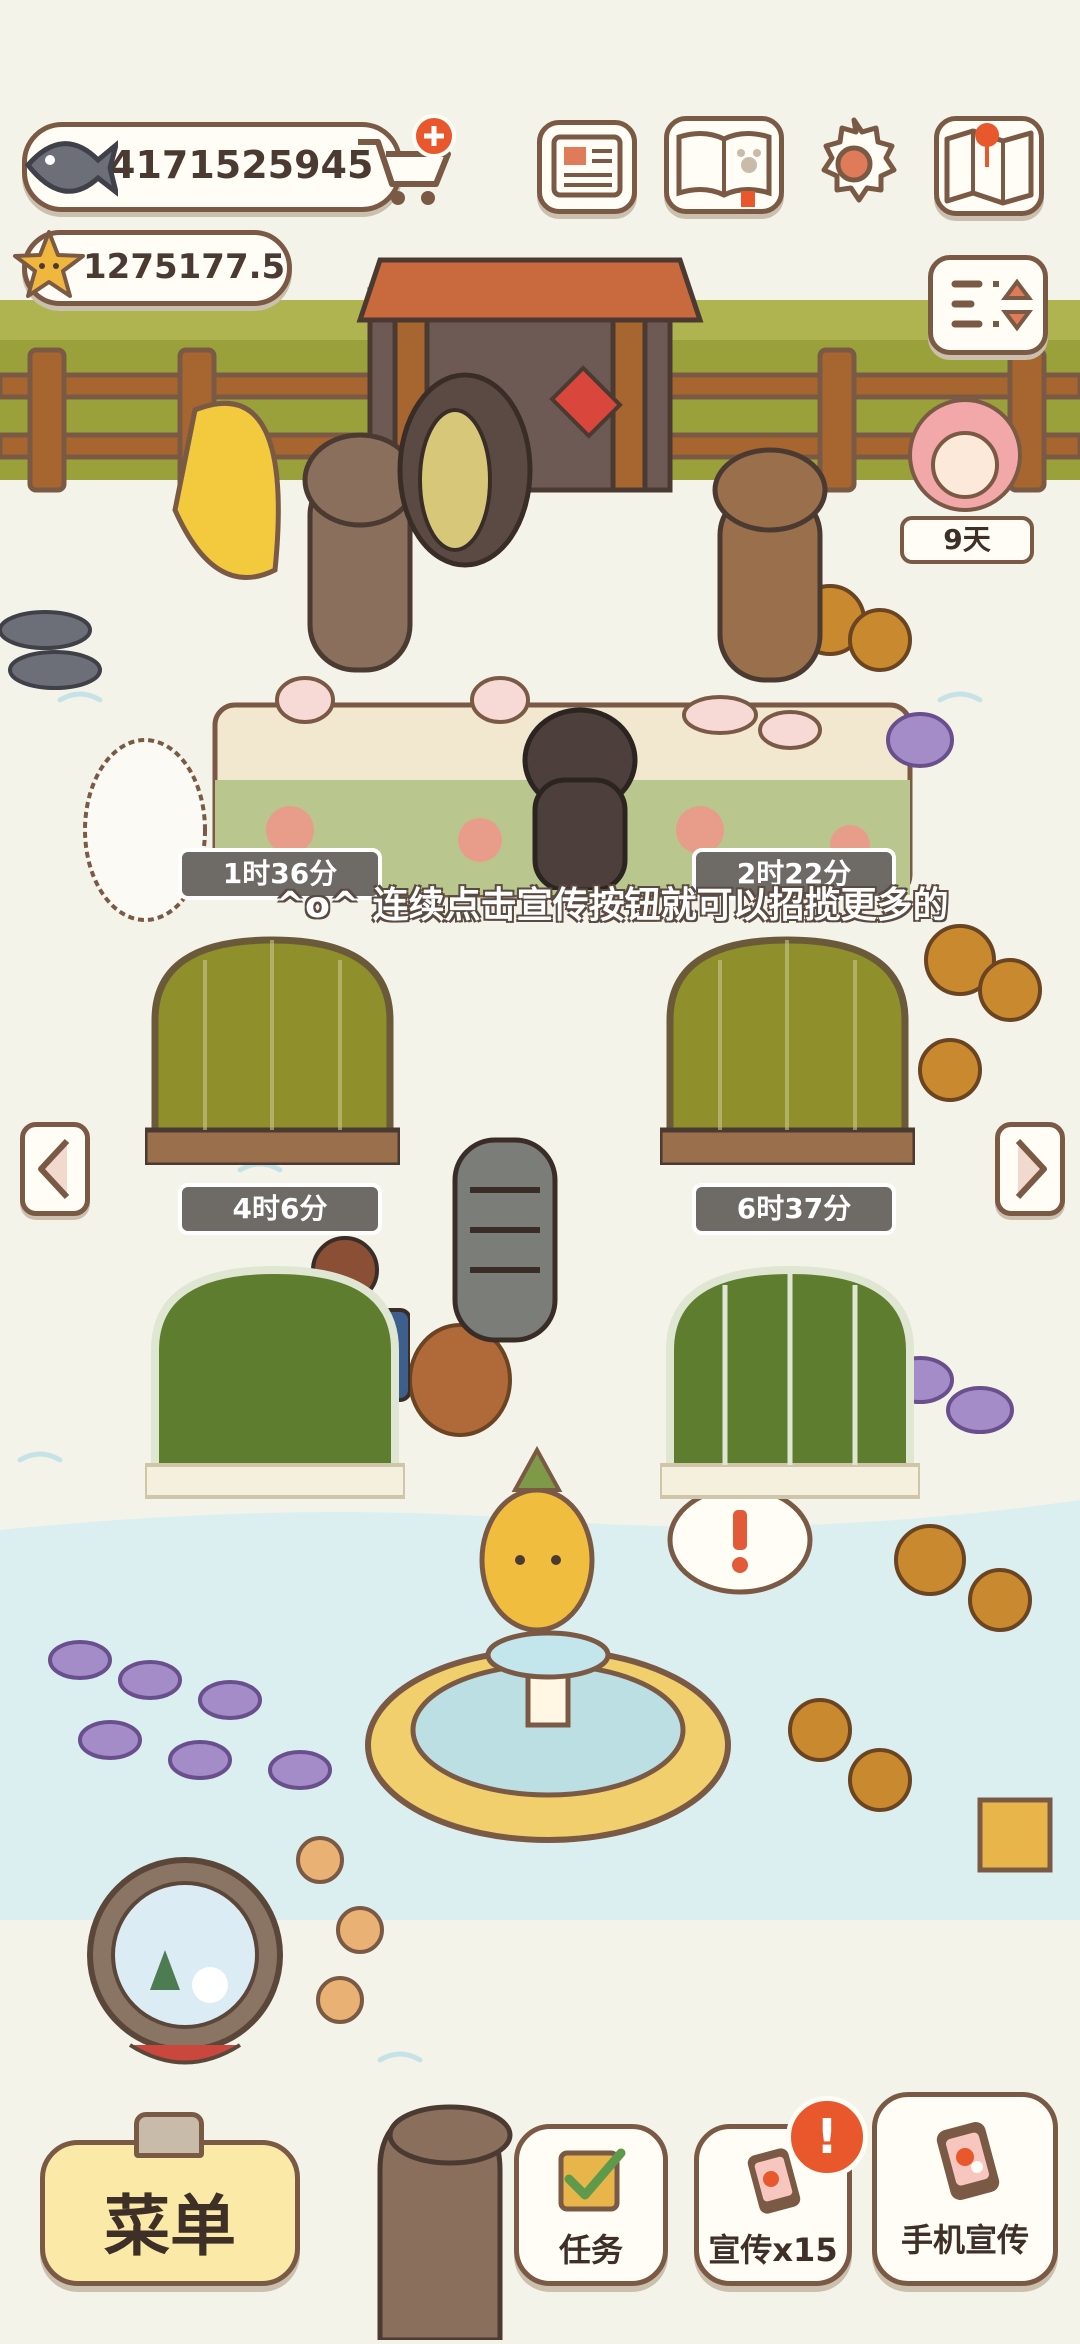 The width and height of the screenshot is (1080, 2344). I want to click on shopping-cart-plus-icon, so click(407, 159).